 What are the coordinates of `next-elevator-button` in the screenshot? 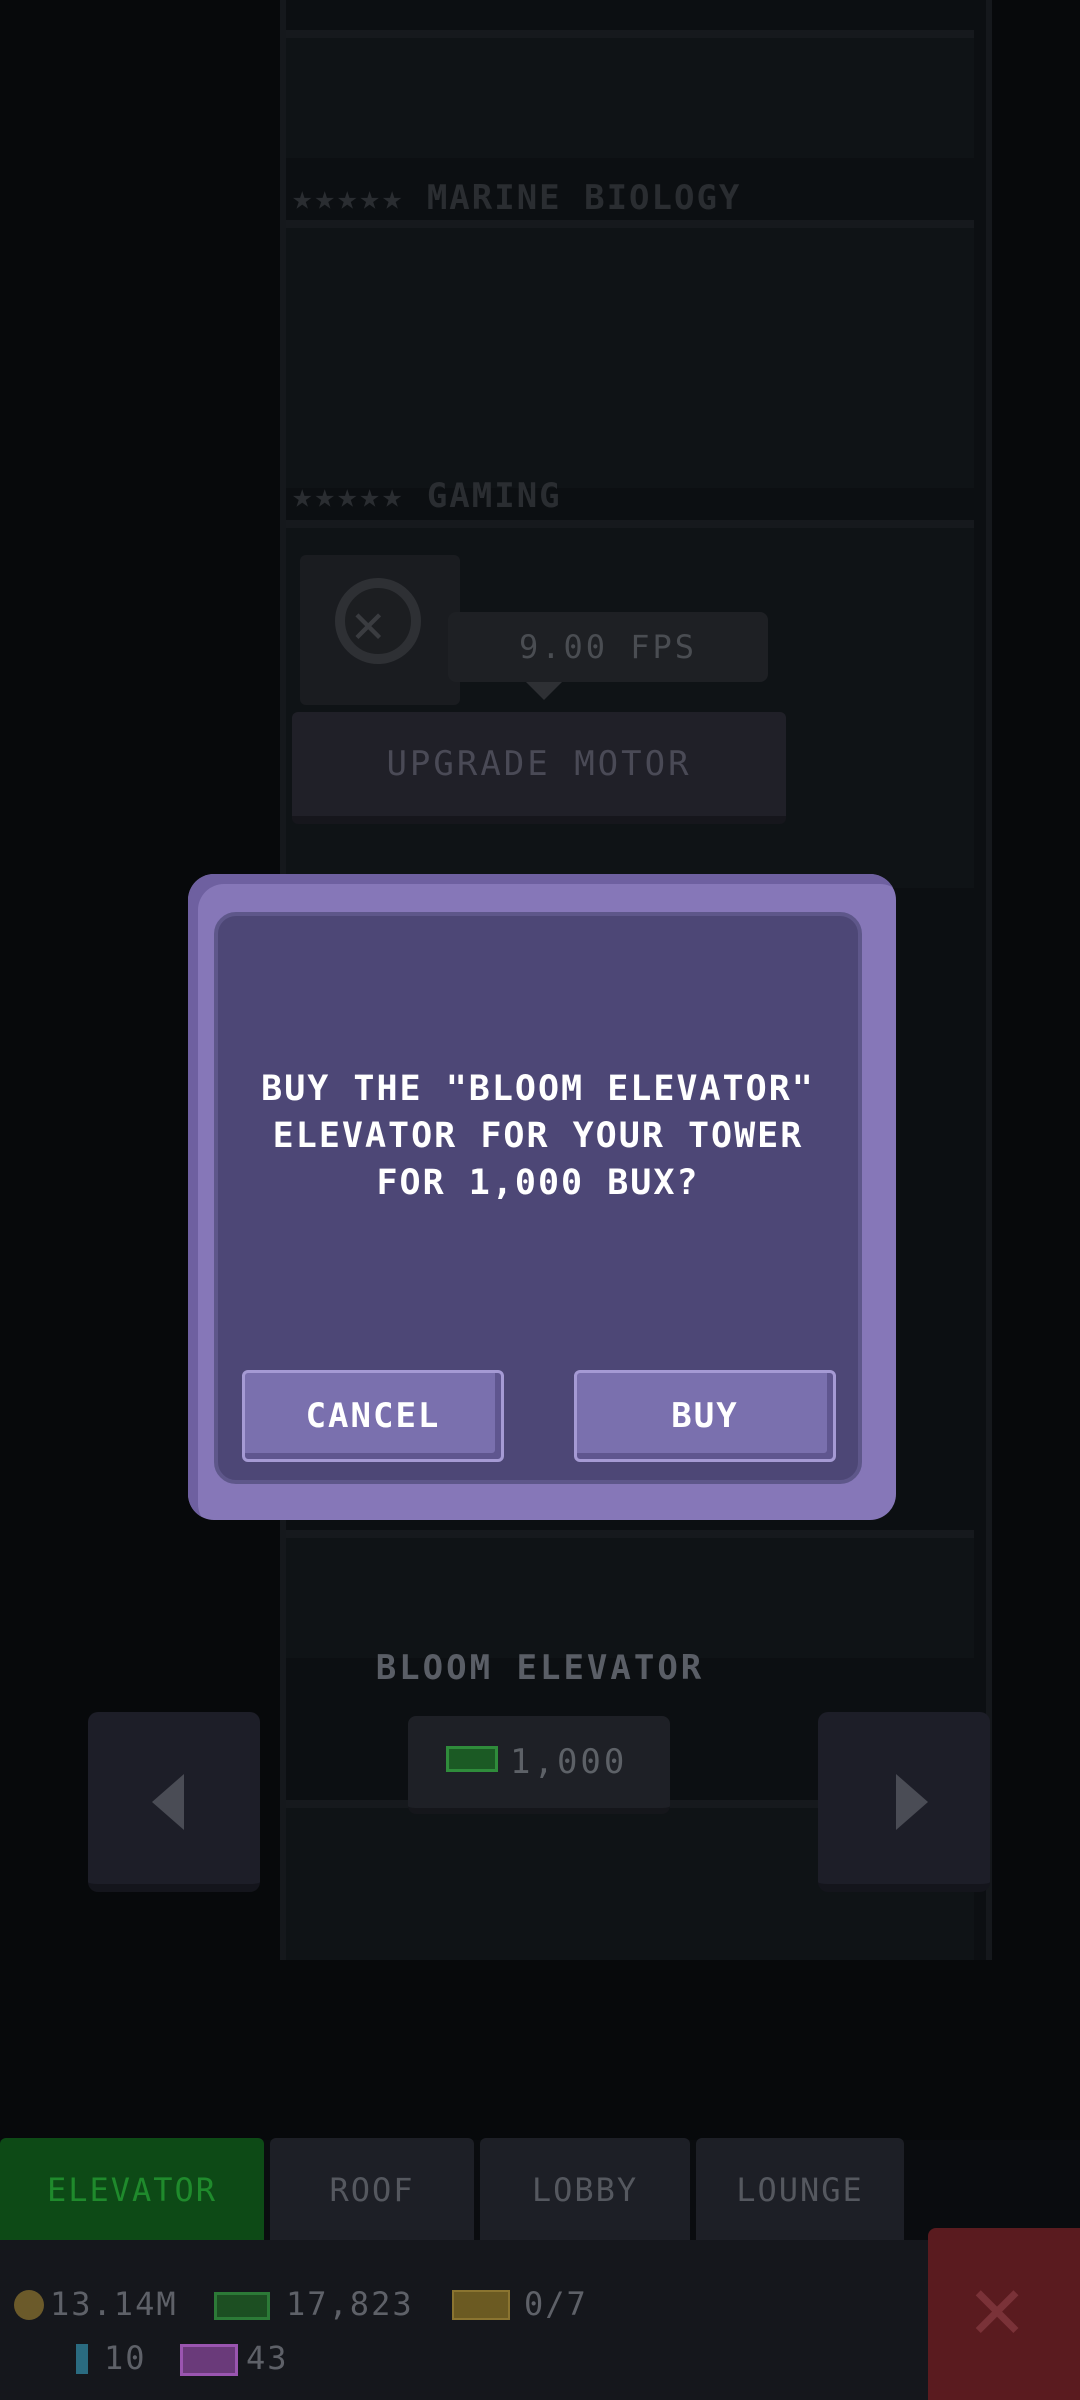 It's located at (904, 1802).